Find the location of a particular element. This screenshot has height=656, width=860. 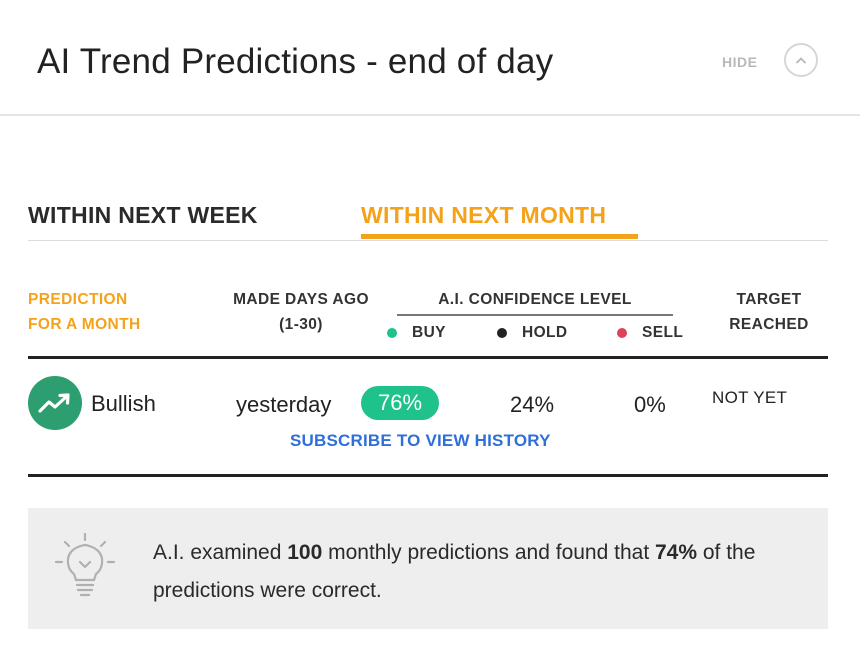

target-reached-value: NOT YET is located at coordinates (750, 397).